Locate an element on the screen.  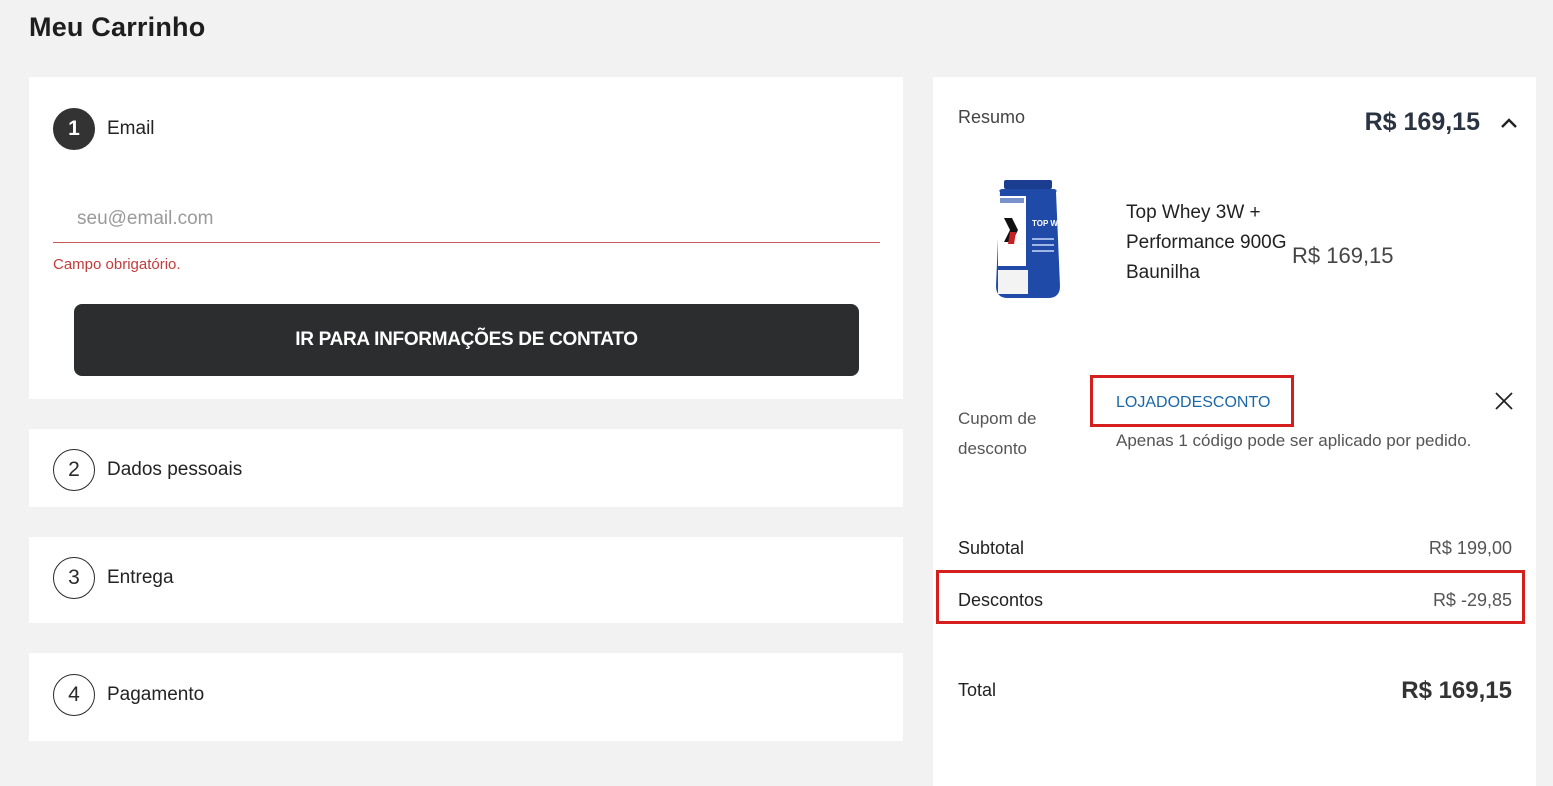
summary-total: R$ 169,15 is located at coordinates (1422, 122).